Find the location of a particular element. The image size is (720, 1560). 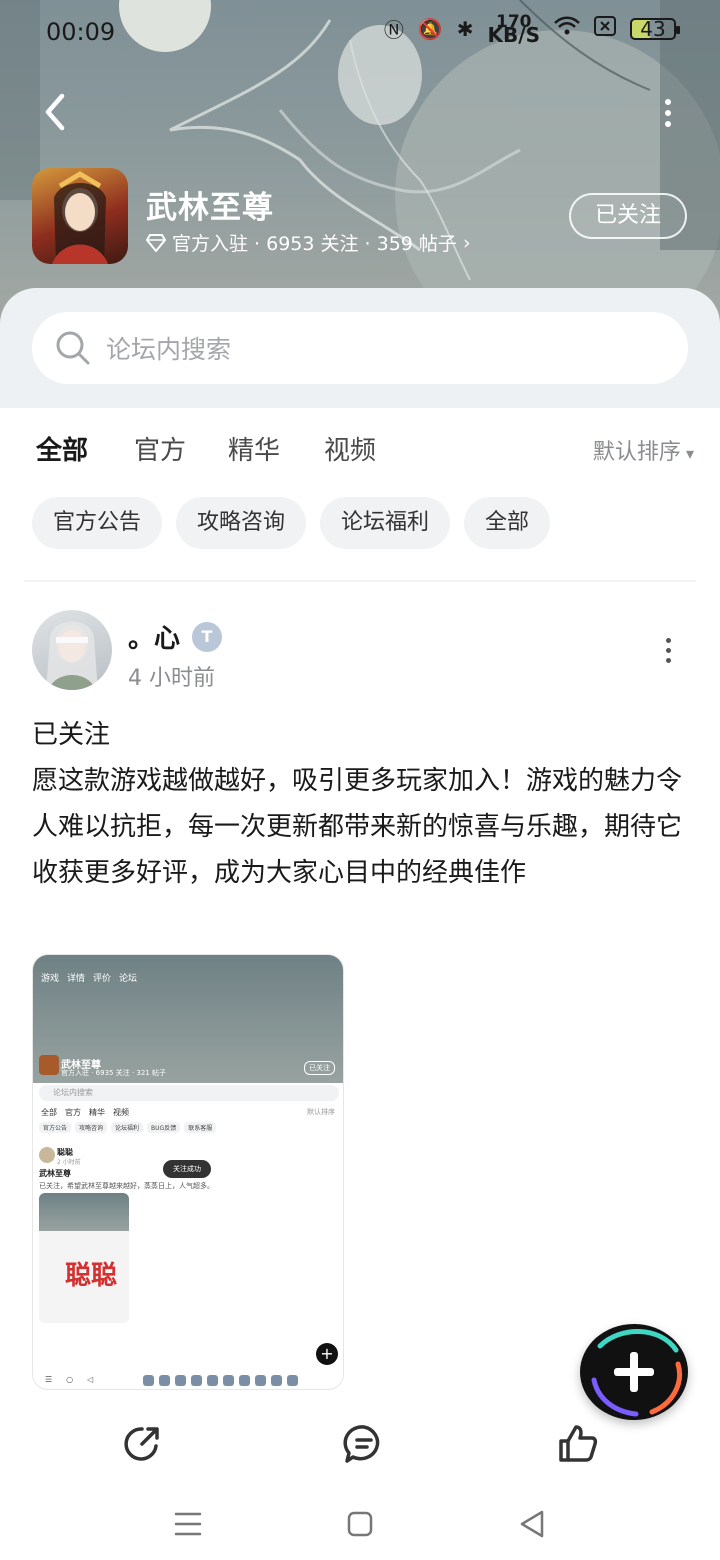

game-icon is located at coordinates (80, 216).